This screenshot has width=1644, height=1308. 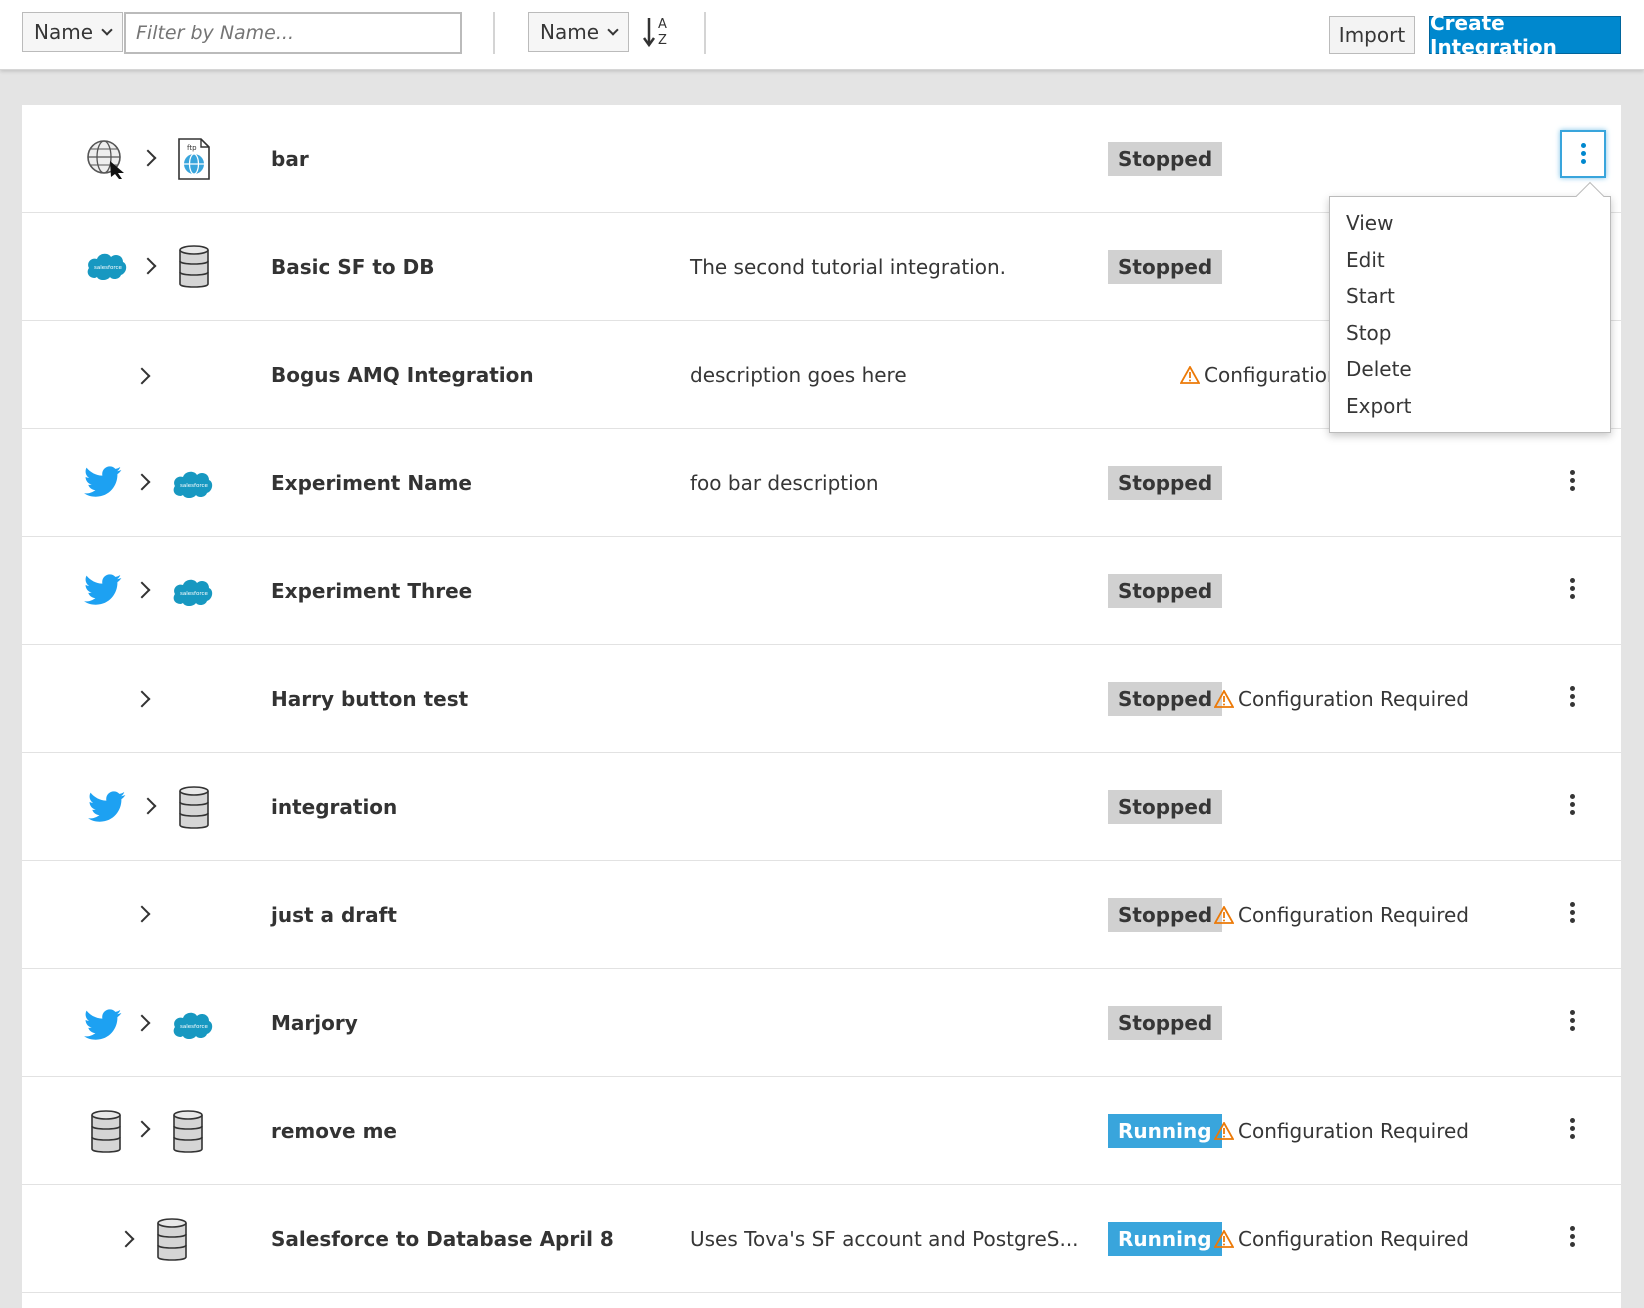 What do you see at coordinates (1470, 406) in the screenshot?
I see `menu-item-export: Export` at bounding box center [1470, 406].